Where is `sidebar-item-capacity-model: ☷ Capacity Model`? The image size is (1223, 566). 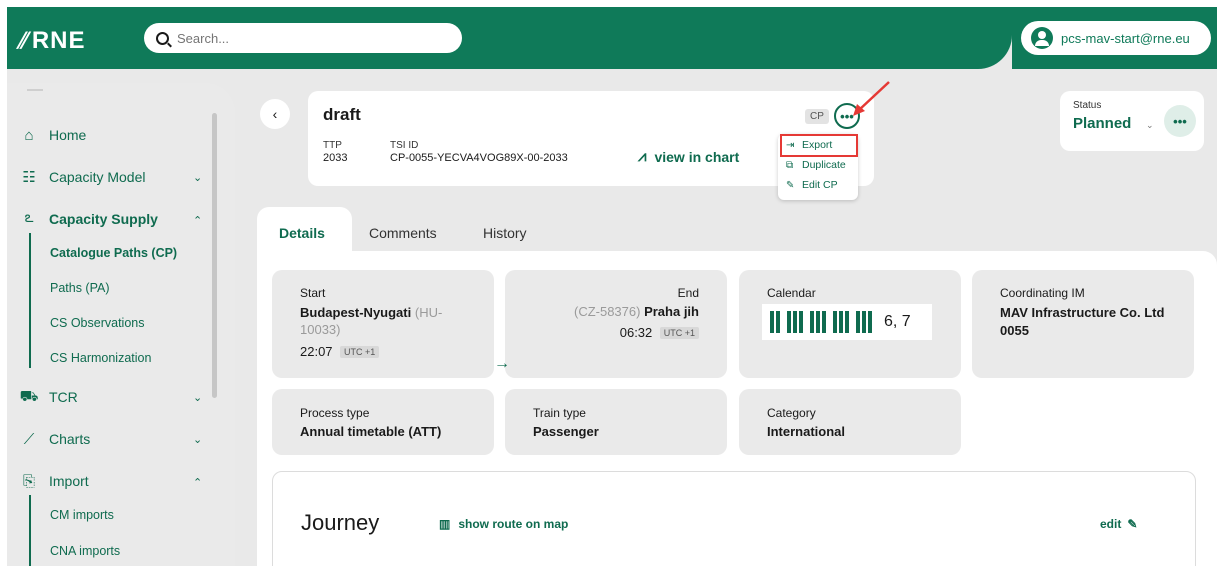
sidebar-item-capacity-model: ☷ Capacity Model is located at coordinates (82, 177).